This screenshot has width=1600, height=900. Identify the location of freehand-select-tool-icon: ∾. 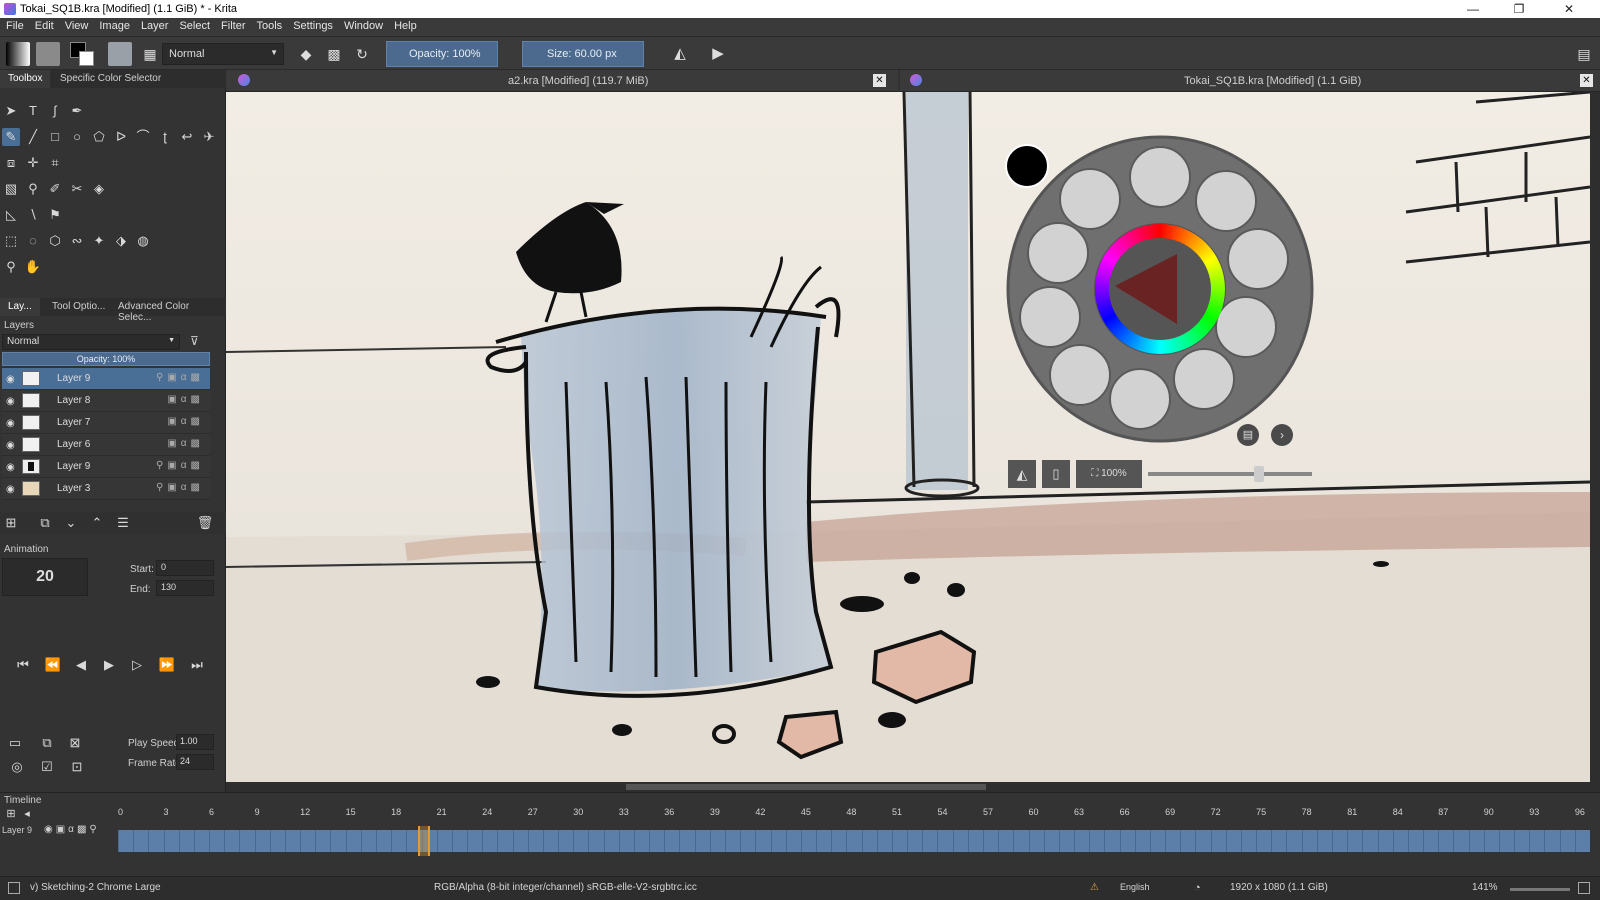
(77, 241).